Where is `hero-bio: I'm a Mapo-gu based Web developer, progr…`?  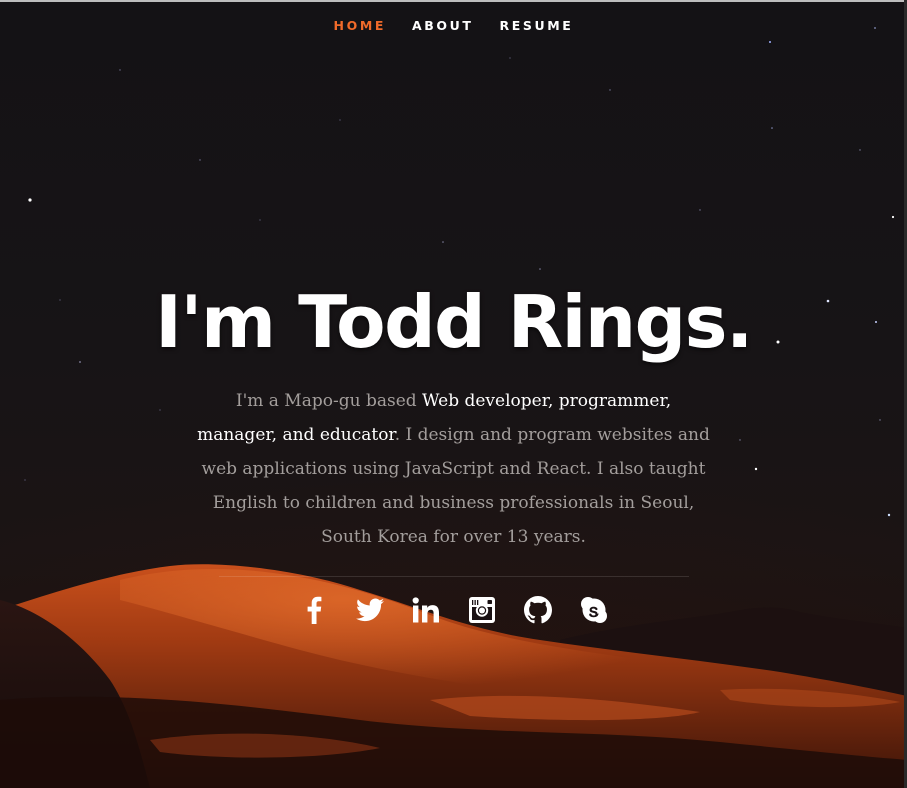
hero-bio: I'm a Mapo-gu based Web developer, progr… is located at coordinates (454, 469).